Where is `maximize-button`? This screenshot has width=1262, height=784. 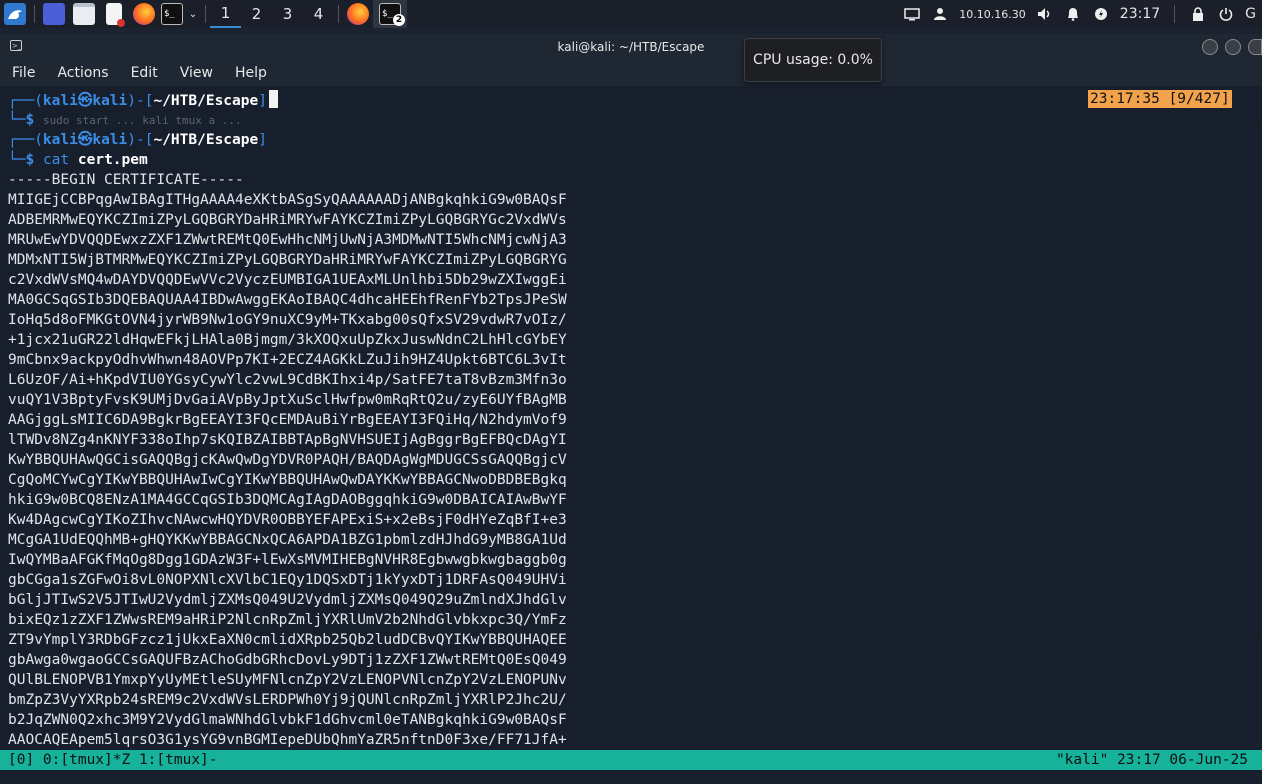
maximize-button is located at coordinates (1233, 47).